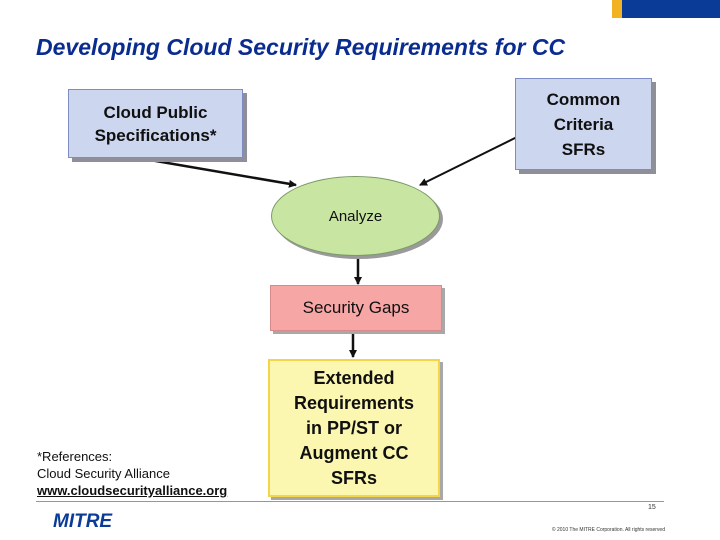  Describe the element at coordinates (353, 477) in the screenshot. I see `extended-line: SFRs` at that location.